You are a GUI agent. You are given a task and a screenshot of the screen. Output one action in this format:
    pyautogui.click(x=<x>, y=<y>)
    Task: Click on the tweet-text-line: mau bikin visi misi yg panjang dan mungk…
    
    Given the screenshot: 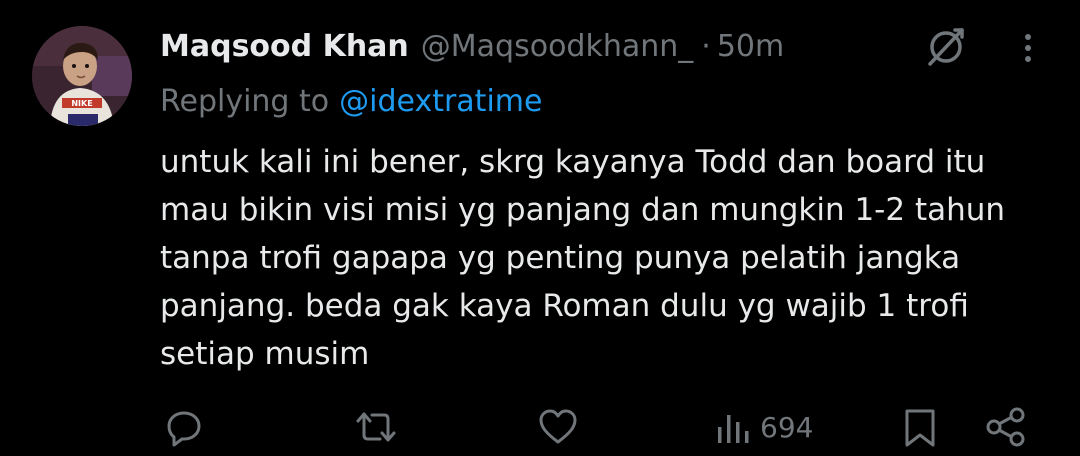 What is the action you would take?
    pyautogui.click(x=583, y=210)
    